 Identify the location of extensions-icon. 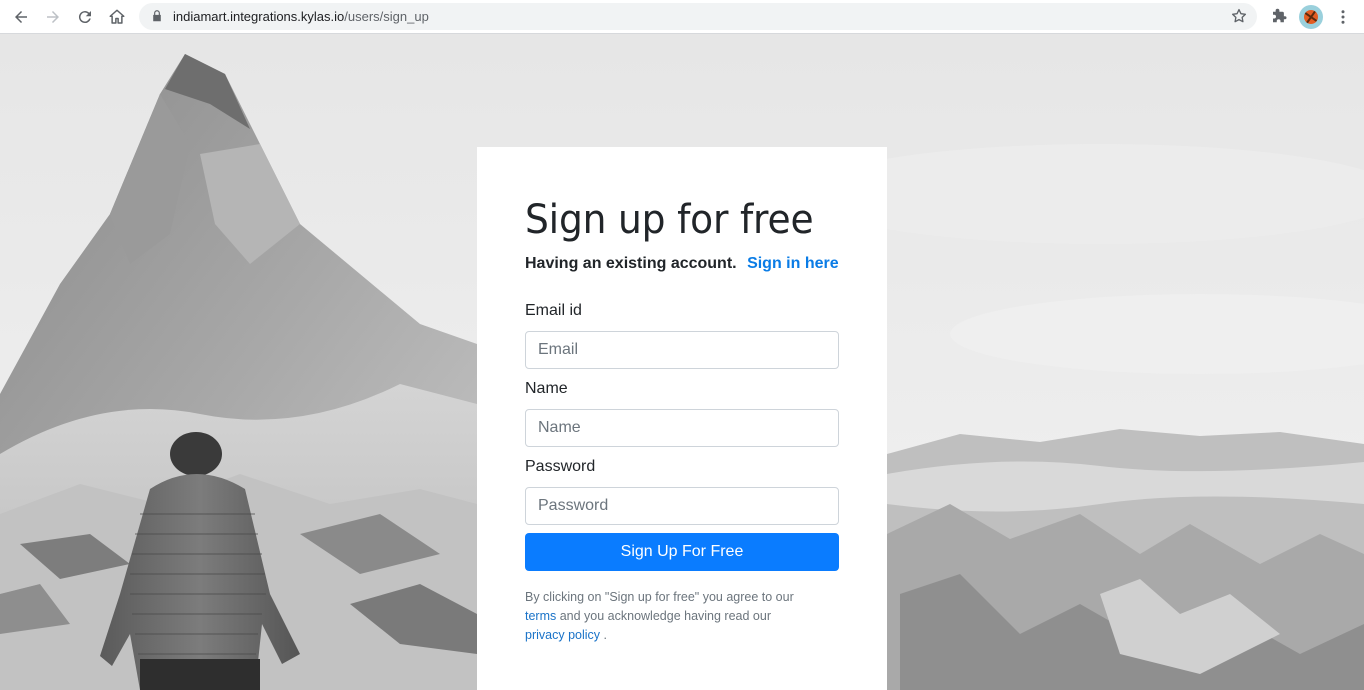
(1279, 17).